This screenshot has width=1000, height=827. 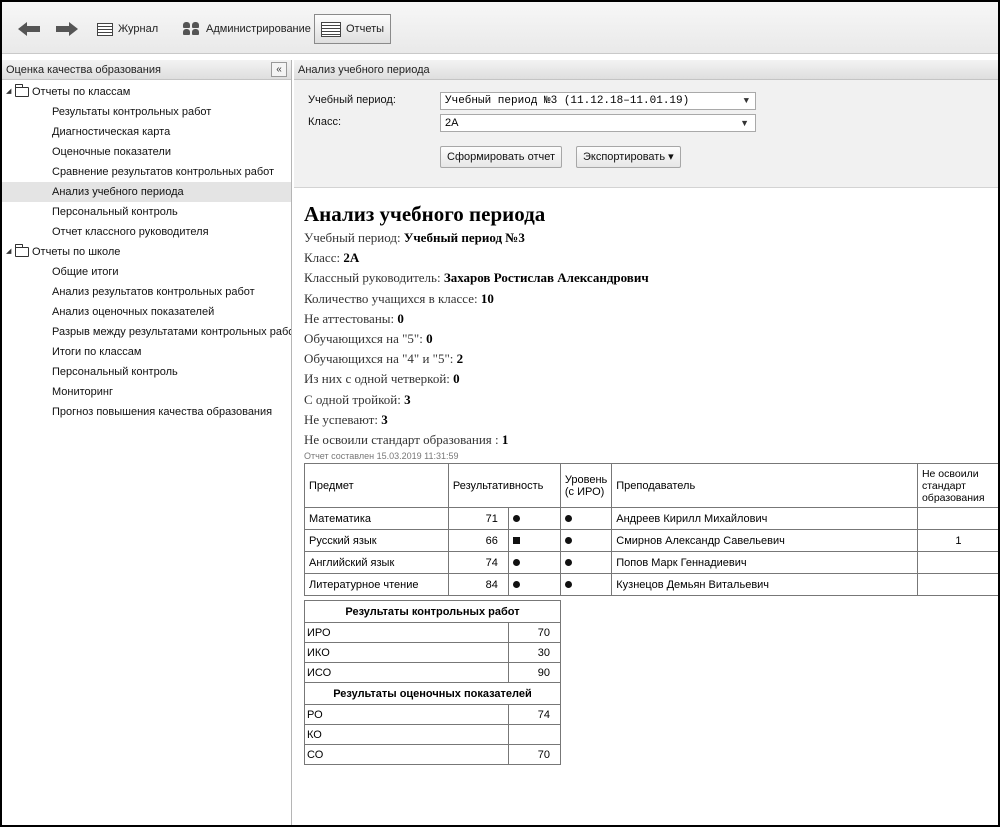 What do you see at coordinates (67, 29) in the screenshot?
I see `forward-arrow-icon` at bounding box center [67, 29].